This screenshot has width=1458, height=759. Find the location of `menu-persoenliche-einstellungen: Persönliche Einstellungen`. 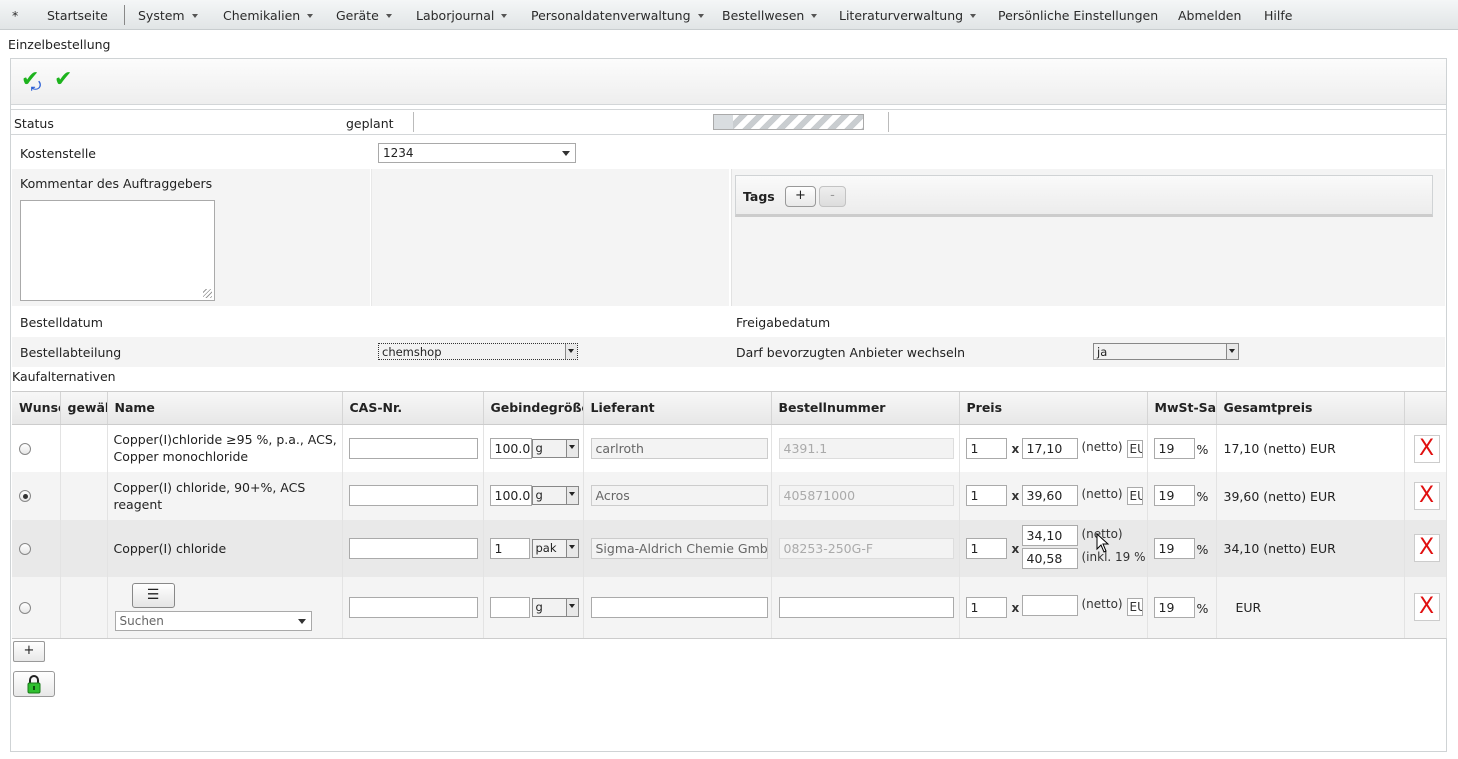

menu-persoenliche-einstellungen: Persönliche Einstellungen is located at coordinates (1078, 15).